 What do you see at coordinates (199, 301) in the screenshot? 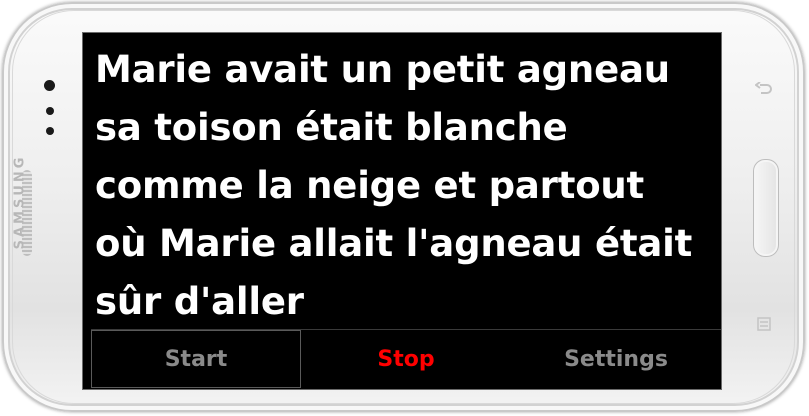
I see `lyrics-line: sûr d'aller` at bounding box center [199, 301].